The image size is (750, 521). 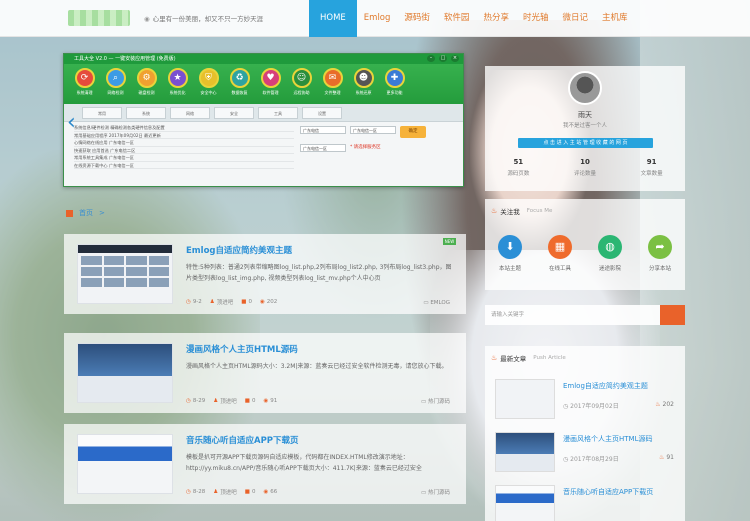 I want to click on follow-card: ♨ 关注我 Focus Me ⬇ 本站主题 ▦ 在线工具 ◍ 迷途影院 ➦ 分享本站, so click(x=585, y=244).